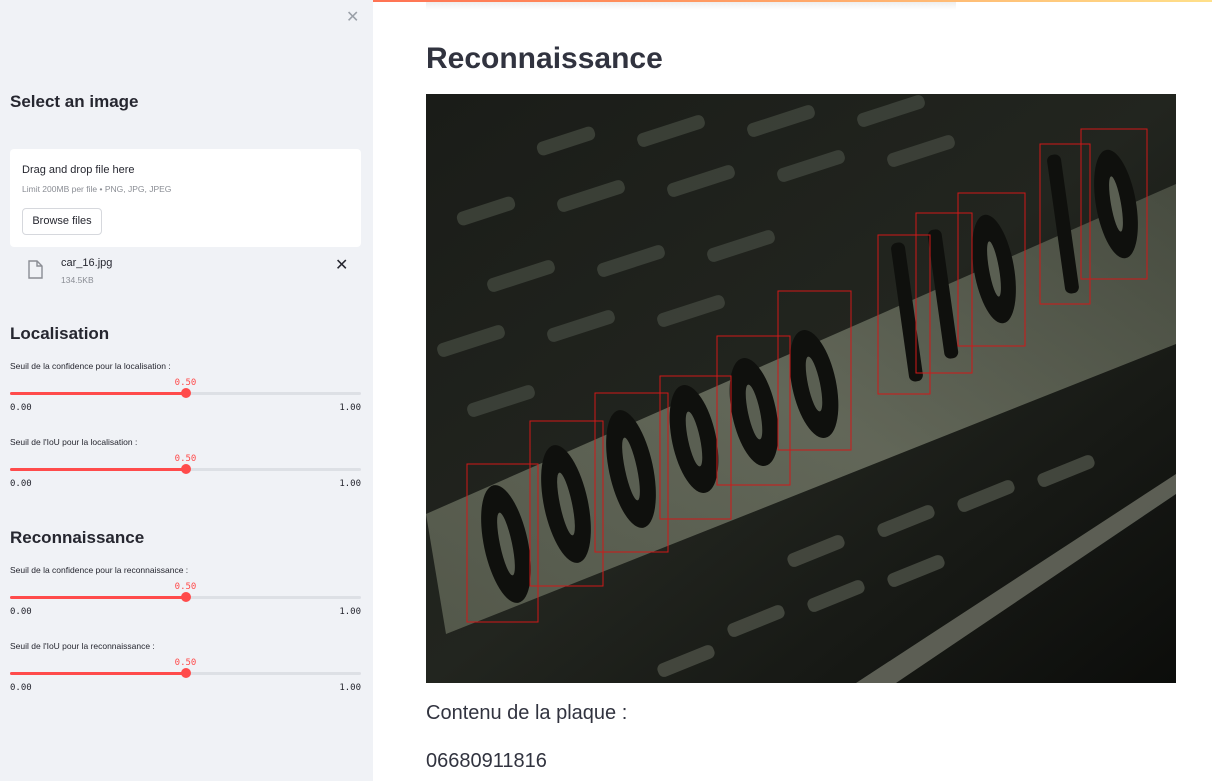  What do you see at coordinates (60, 333) in the screenshot?
I see `section-heading-localisation: Localisation` at bounding box center [60, 333].